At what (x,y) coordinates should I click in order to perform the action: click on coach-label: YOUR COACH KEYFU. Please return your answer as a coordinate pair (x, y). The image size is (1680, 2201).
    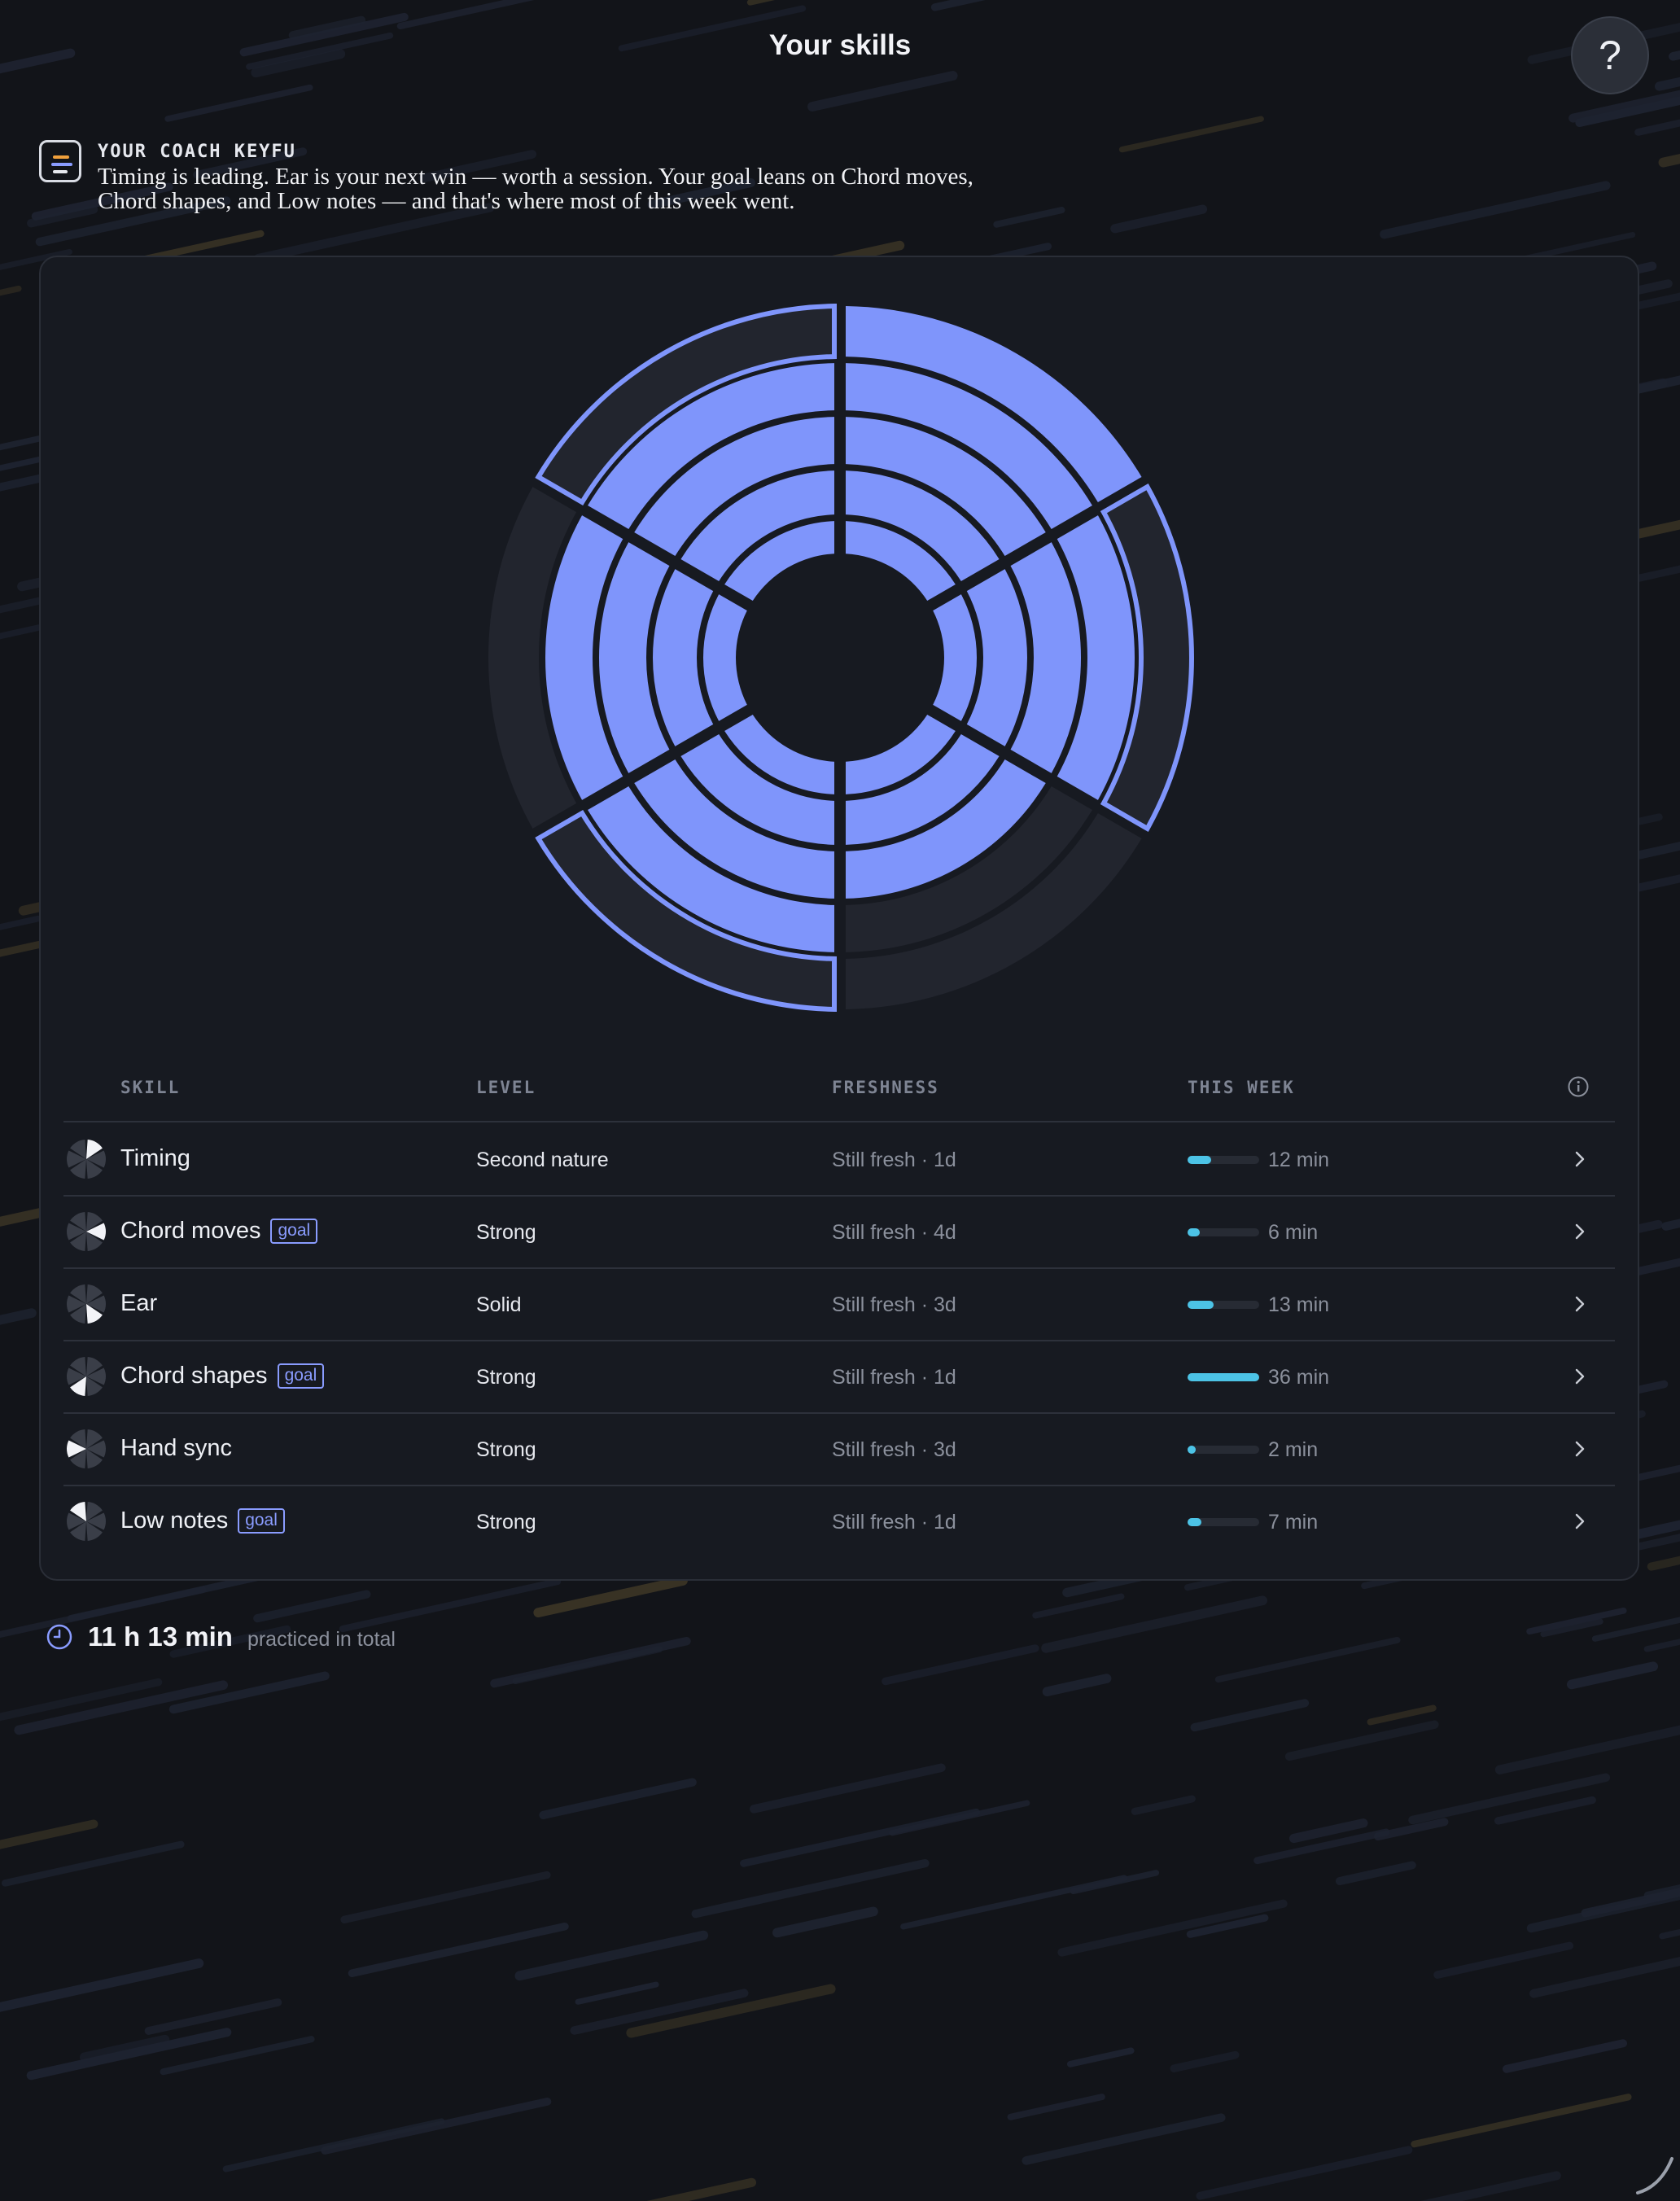
    Looking at the image, I should click on (197, 152).